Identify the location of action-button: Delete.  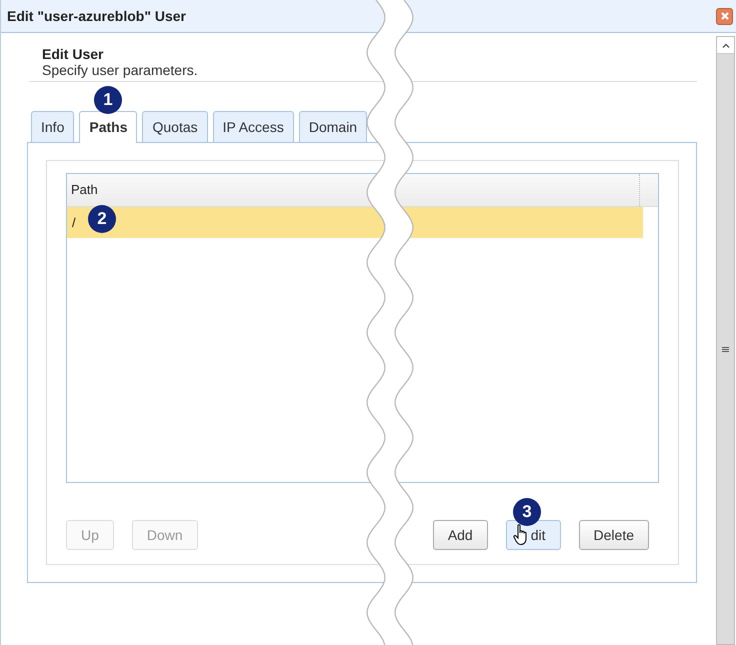
(613, 535).